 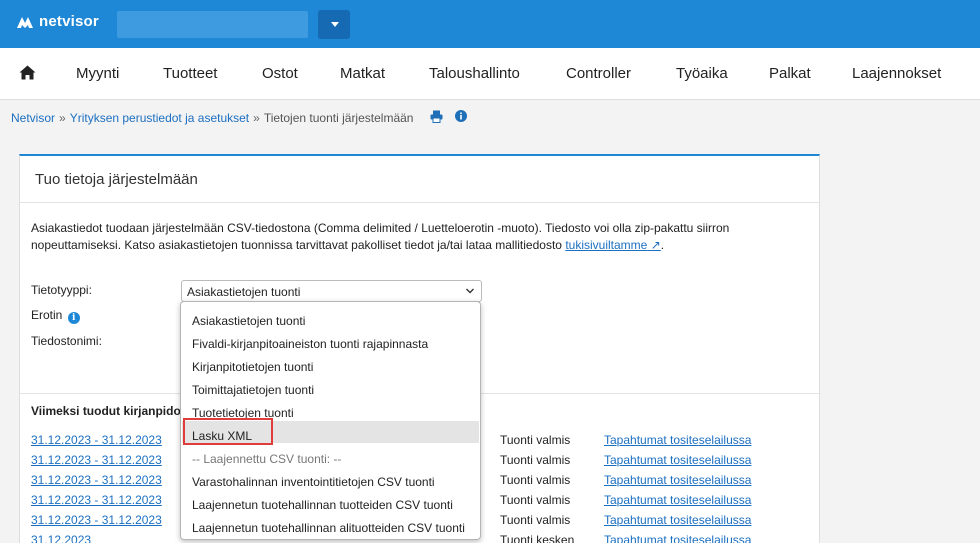 I want to click on external-link-icon: ↗, so click(x=655, y=245).